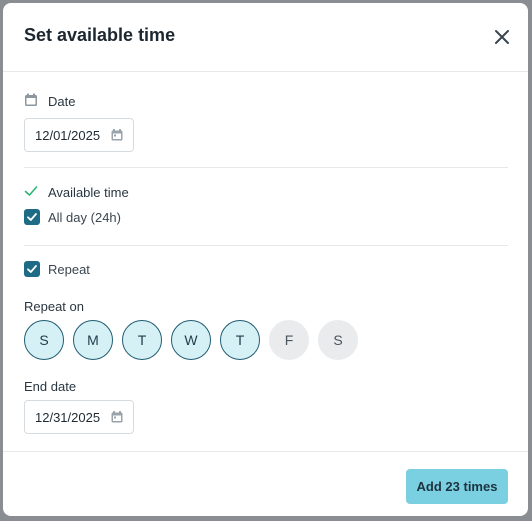 Image resolution: width=532 pixels, height=521 pixels. I want to click on close-button, so click(502, 37).